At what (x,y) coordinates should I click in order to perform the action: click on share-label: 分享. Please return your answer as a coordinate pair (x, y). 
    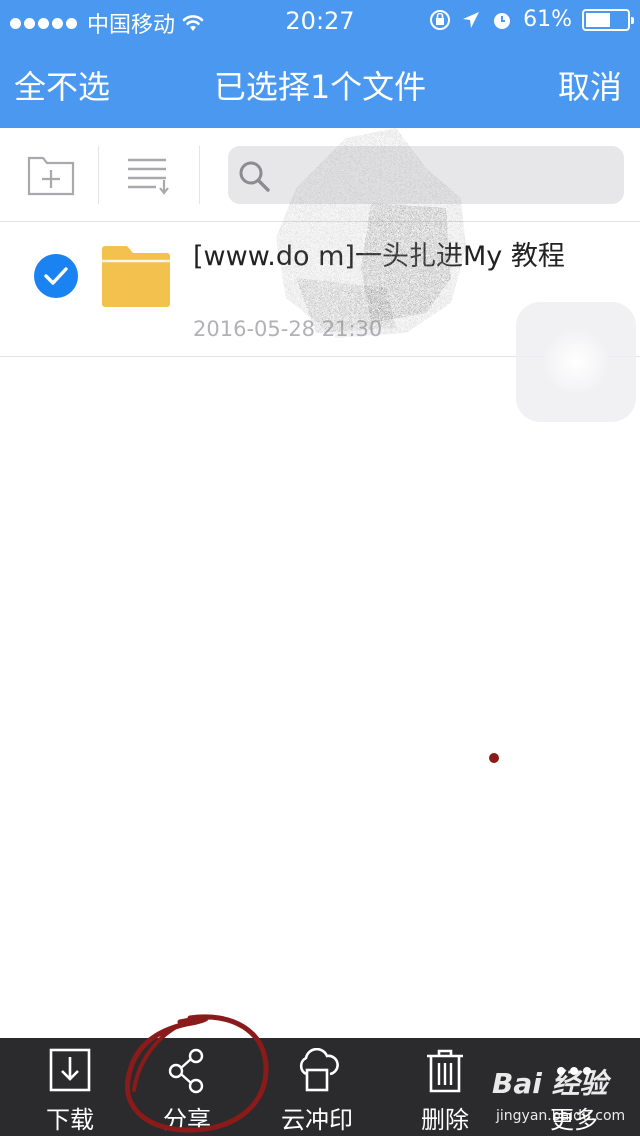
    Looking at the image, I should click on (187, 1120).